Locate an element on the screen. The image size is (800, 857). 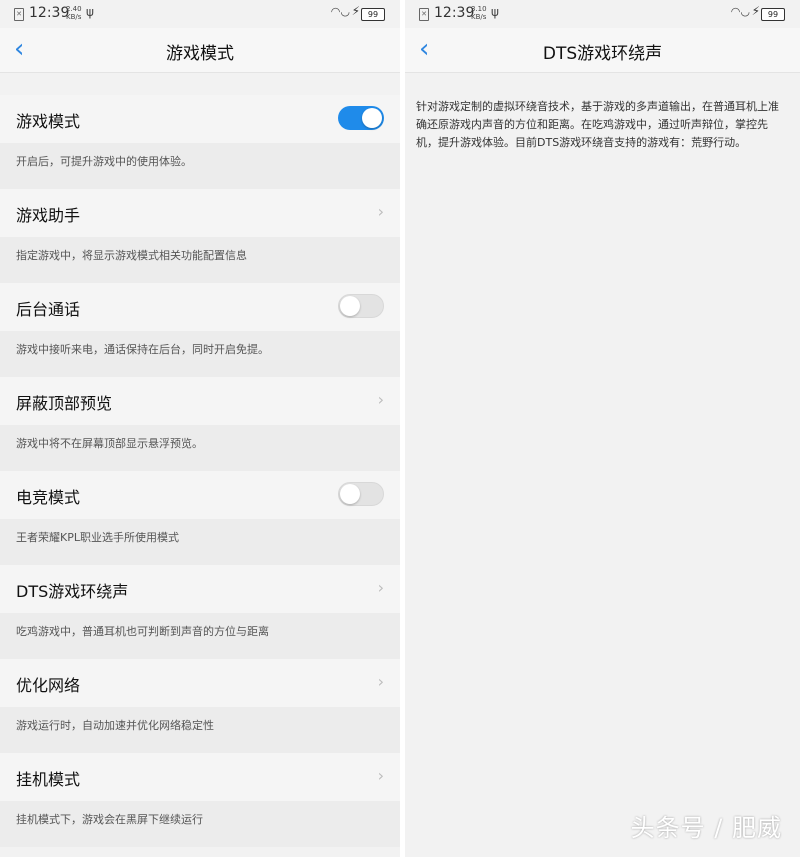
nav-bar: ‹ DTS游戏环绕声 is located at coordinates (602, 50).